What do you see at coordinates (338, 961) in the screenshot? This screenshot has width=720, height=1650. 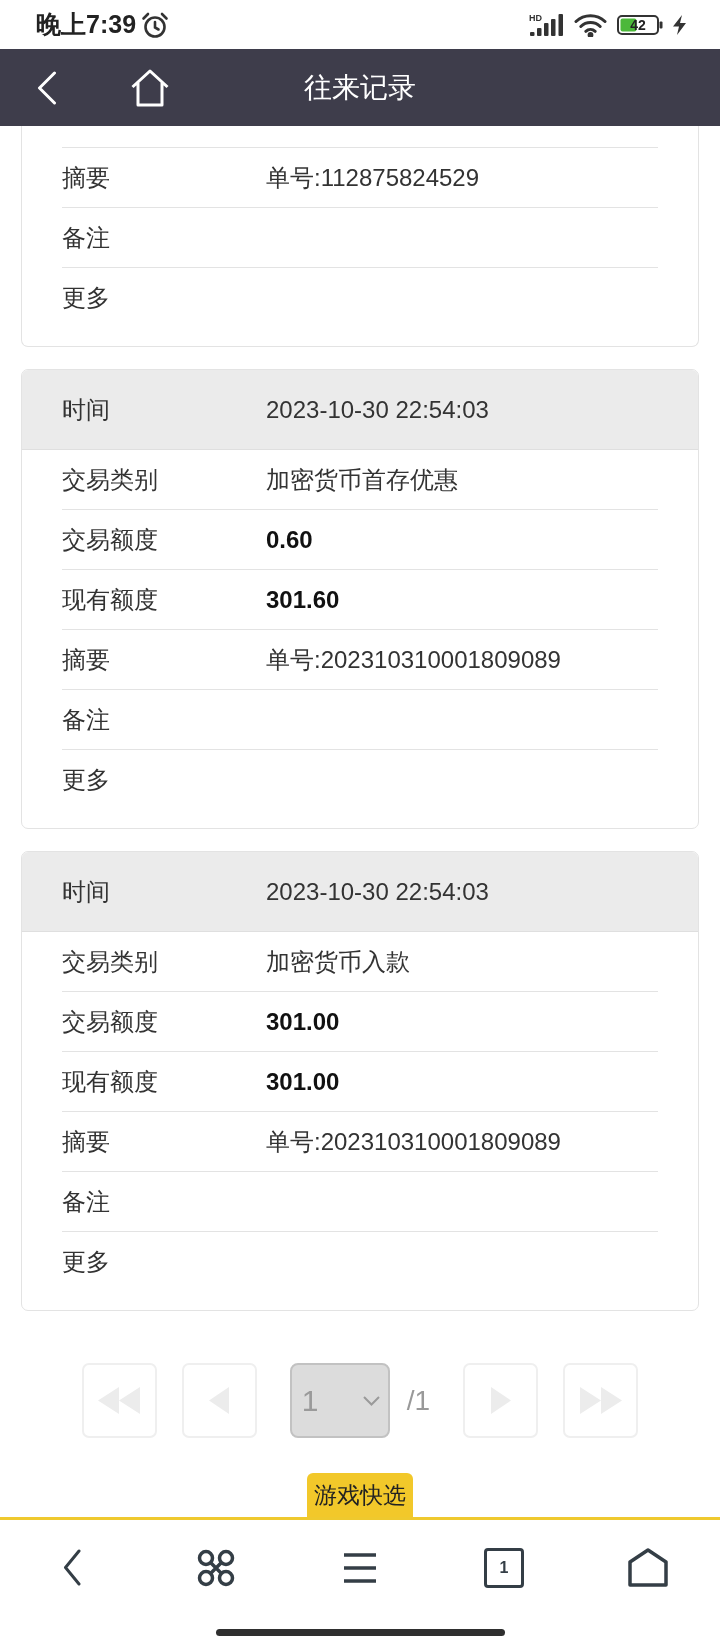 I see `field-value: 加密货币入款` at bounding box center [338, 961].